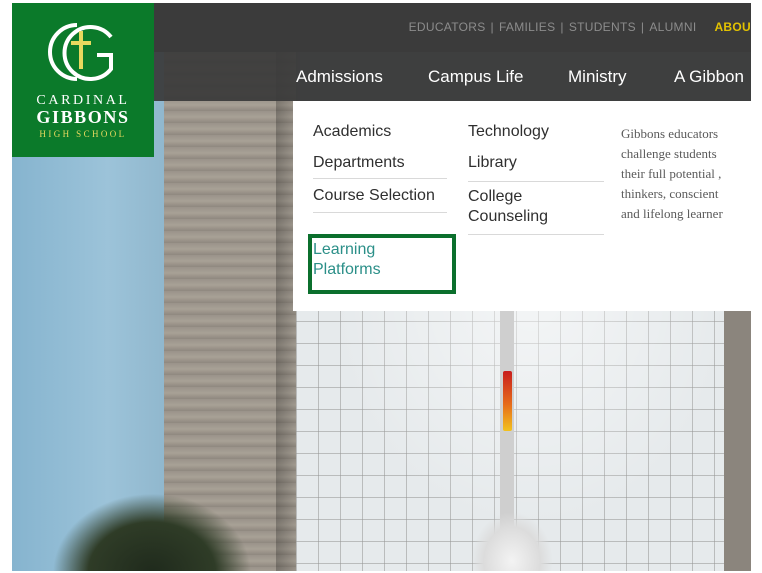  Describe the element at coordinates (709, 77) in the screenshot. I see `nav-a-gibbons: A Gibbon` at that location.